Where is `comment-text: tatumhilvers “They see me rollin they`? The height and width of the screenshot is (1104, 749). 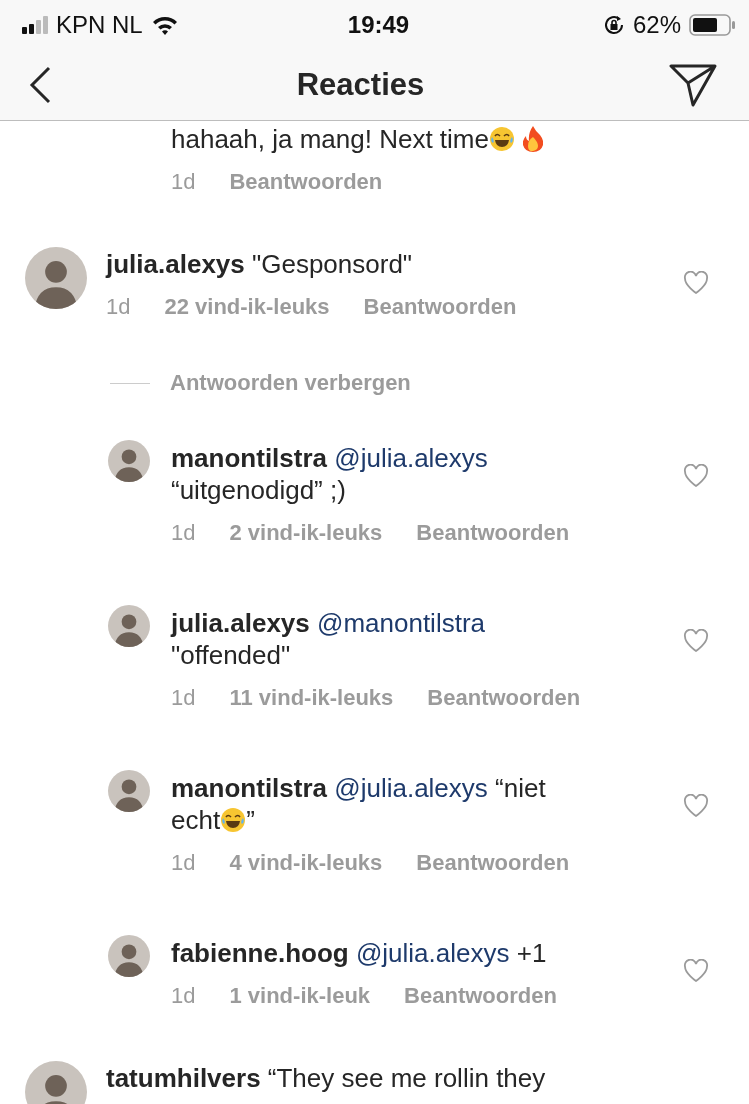
comment-text: tatumhilvers “They see me rollin they is located at coordinates (326, 1078).